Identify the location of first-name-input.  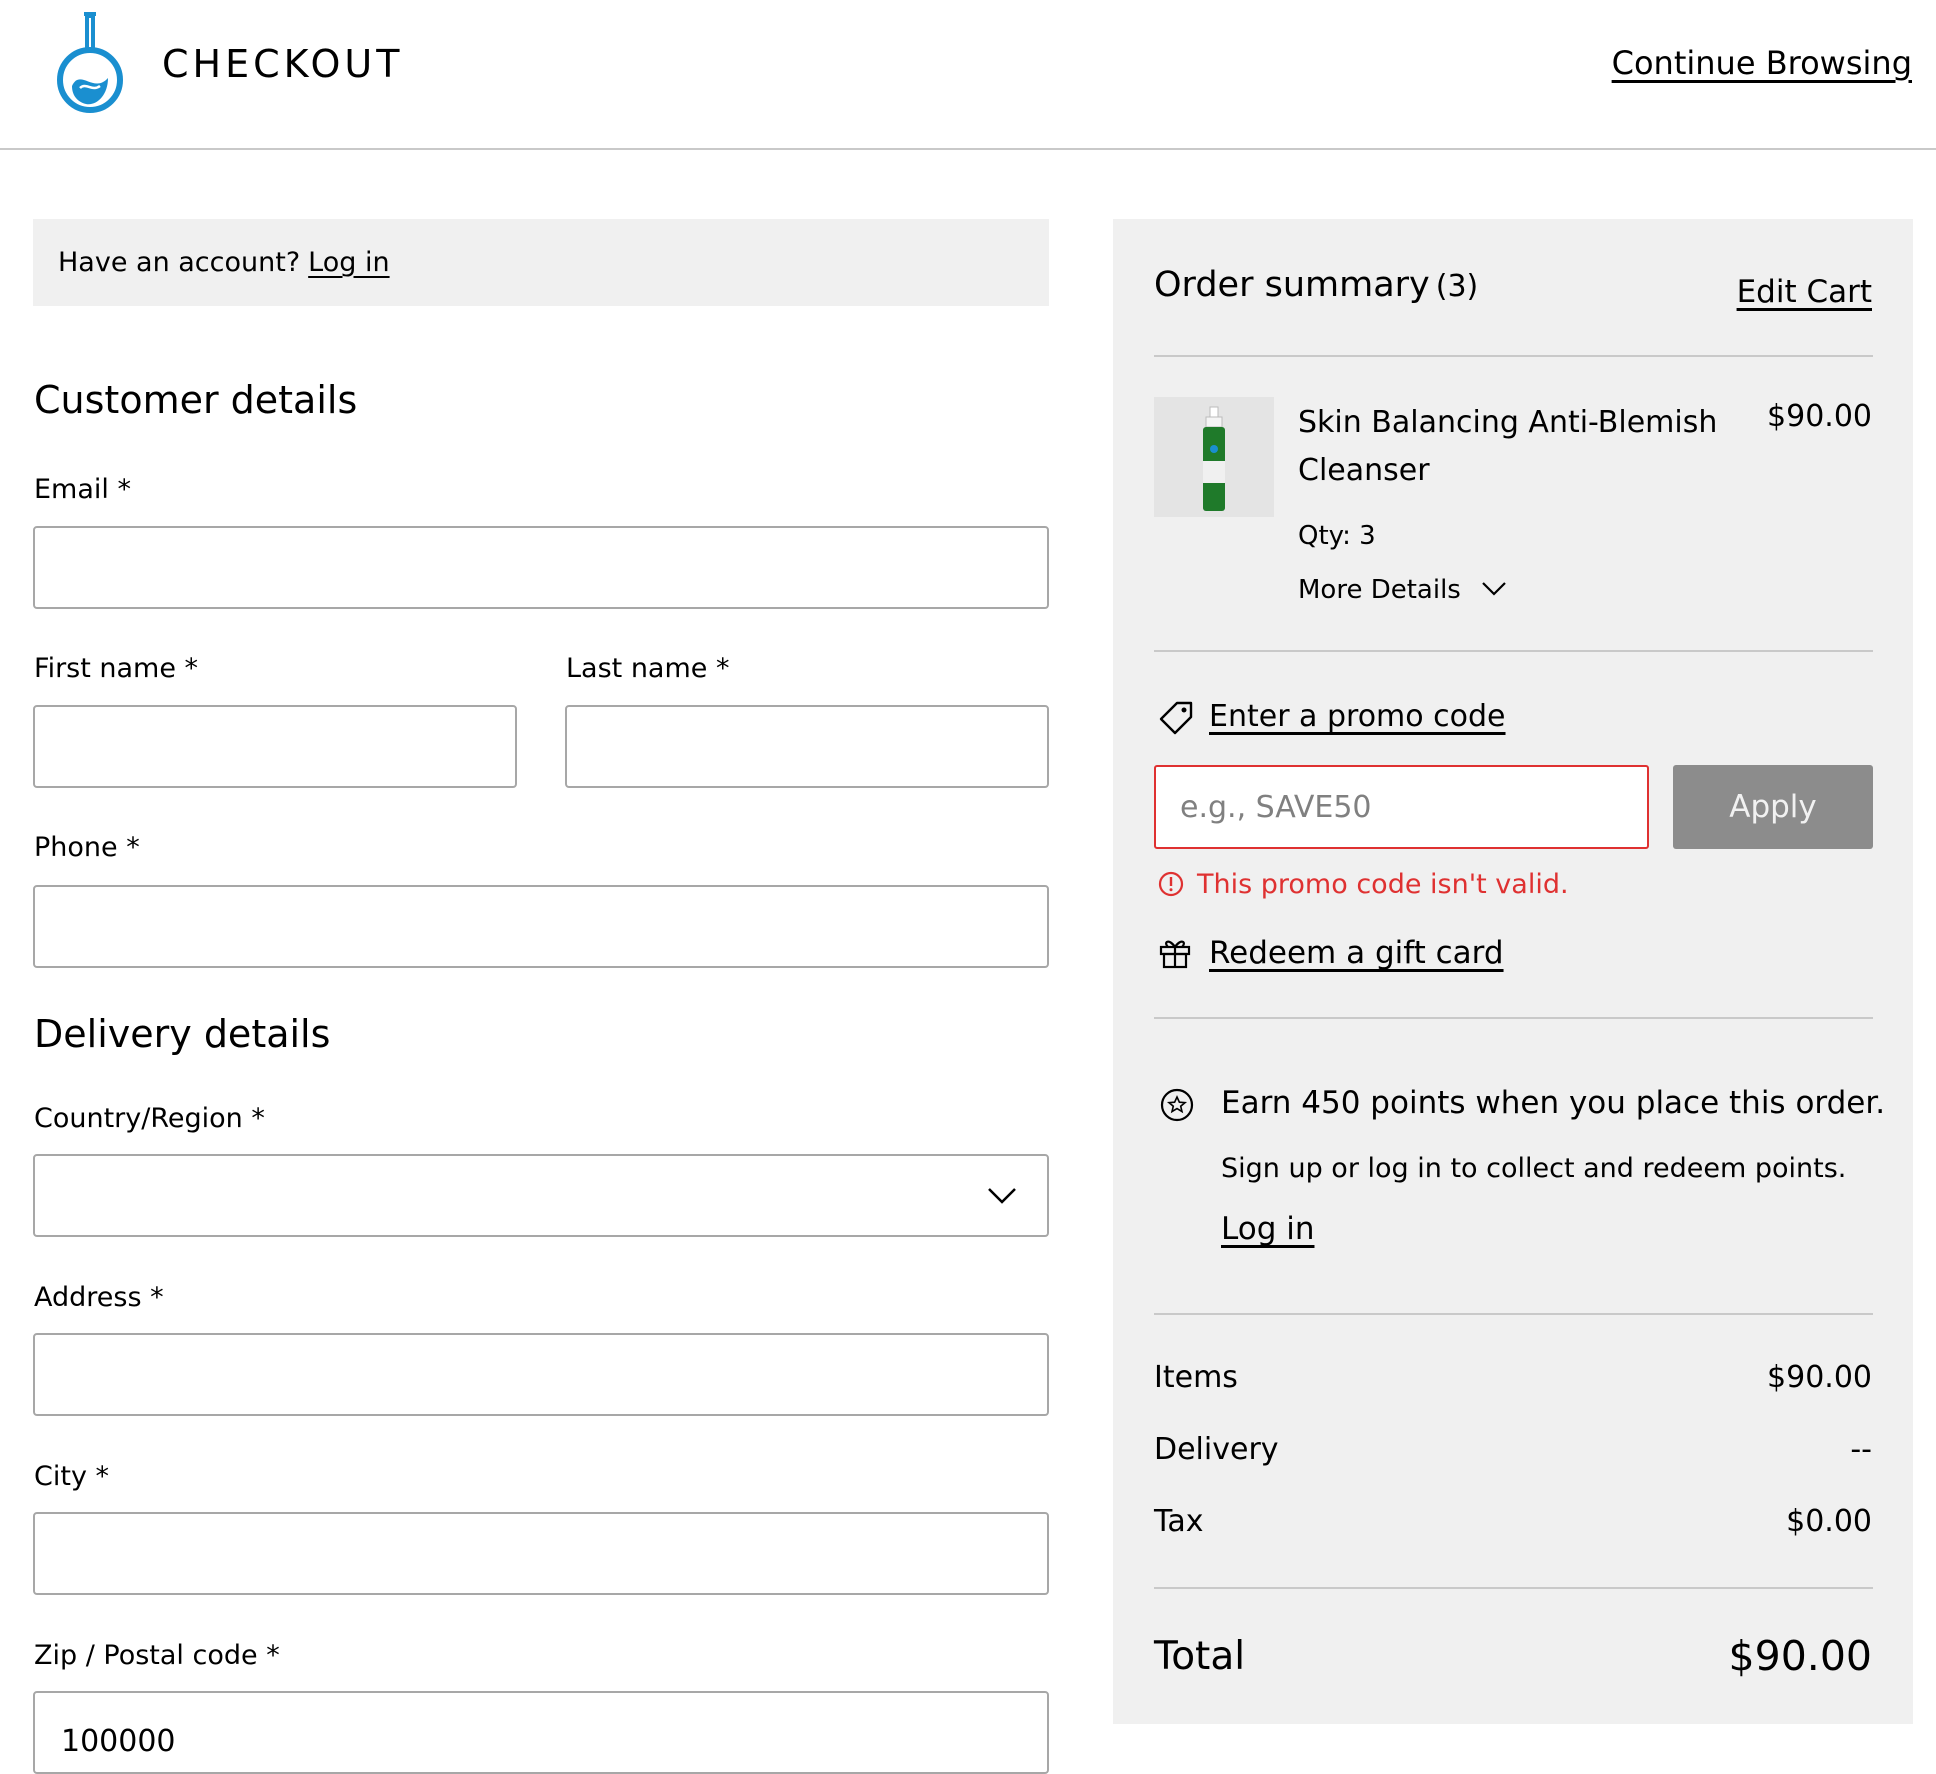
(277, 747).